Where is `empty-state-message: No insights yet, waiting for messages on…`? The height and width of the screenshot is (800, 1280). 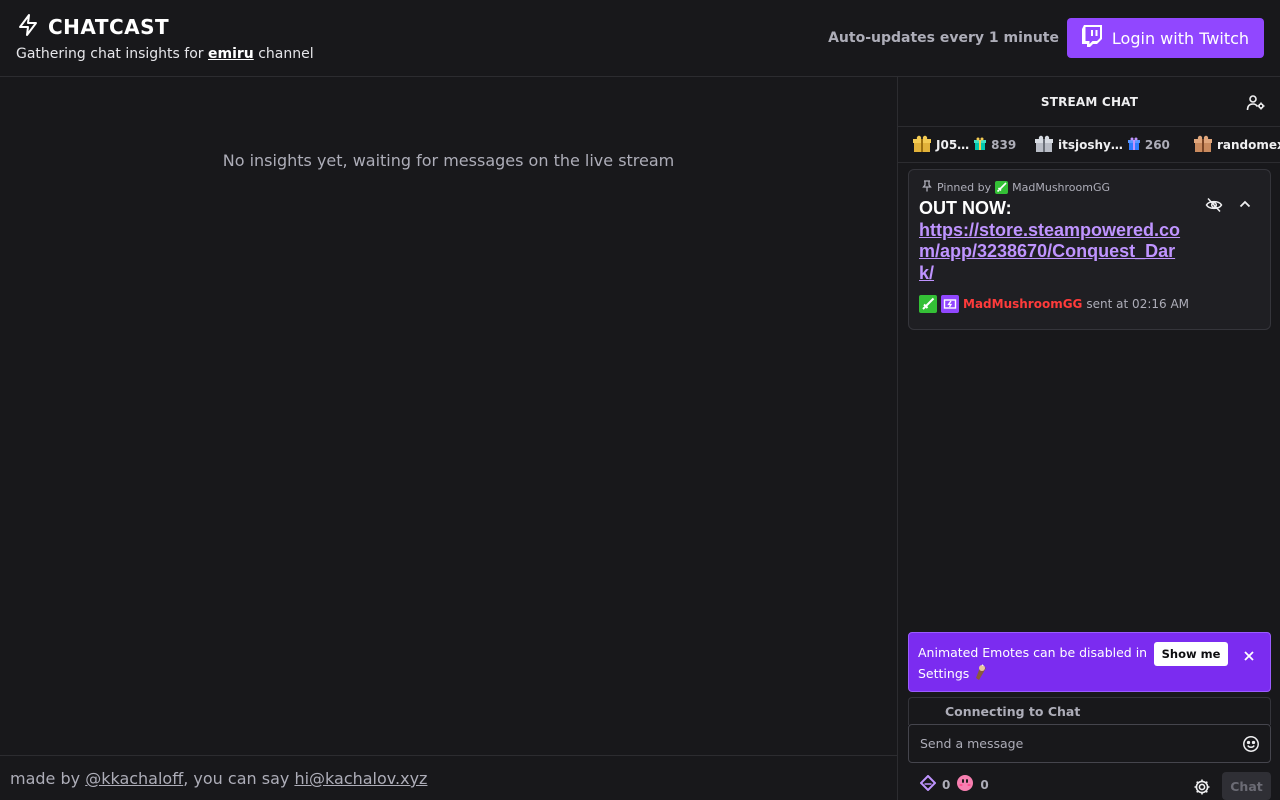 empty-state-message: No insights yet, waiting for messages on… is located at coordinates (448, 160).